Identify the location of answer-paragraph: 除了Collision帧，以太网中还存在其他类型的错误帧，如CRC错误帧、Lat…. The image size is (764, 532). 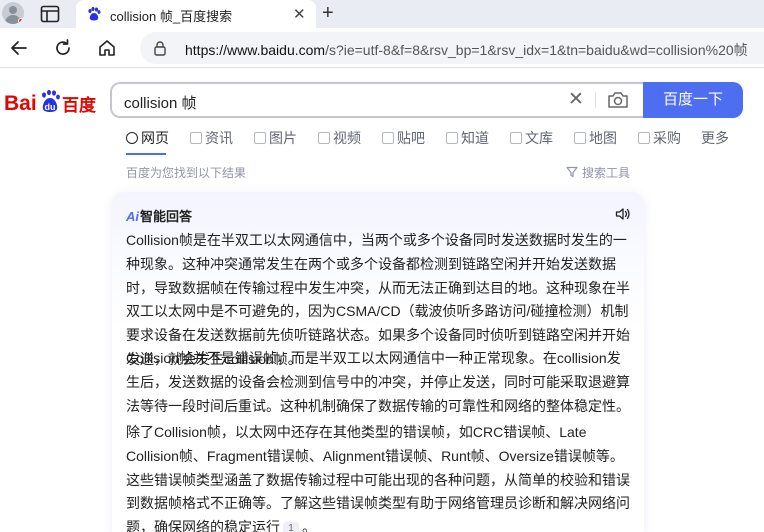
(380, 476).